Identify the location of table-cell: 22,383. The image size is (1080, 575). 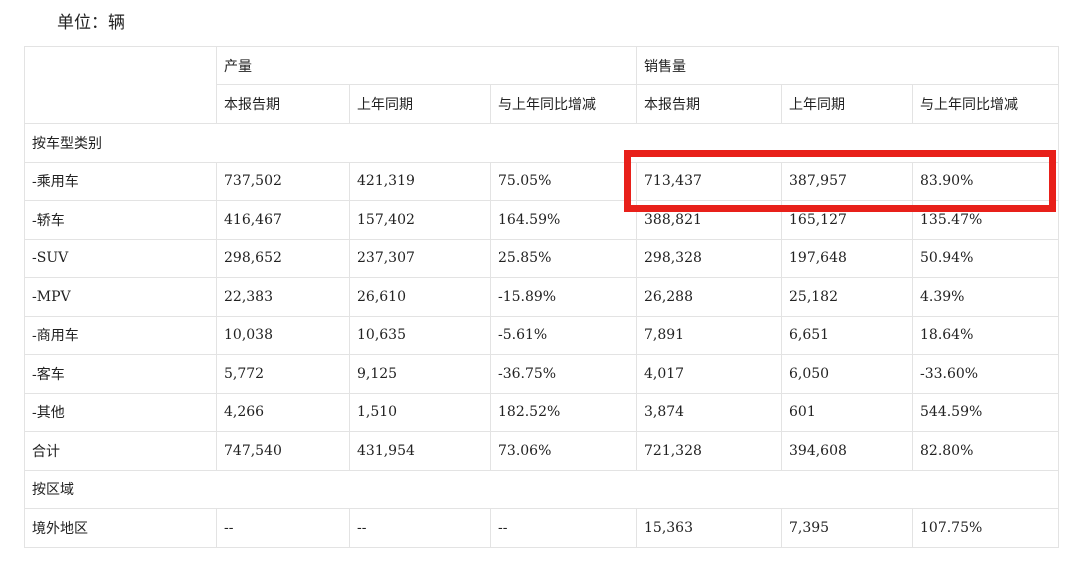
(283, 297).